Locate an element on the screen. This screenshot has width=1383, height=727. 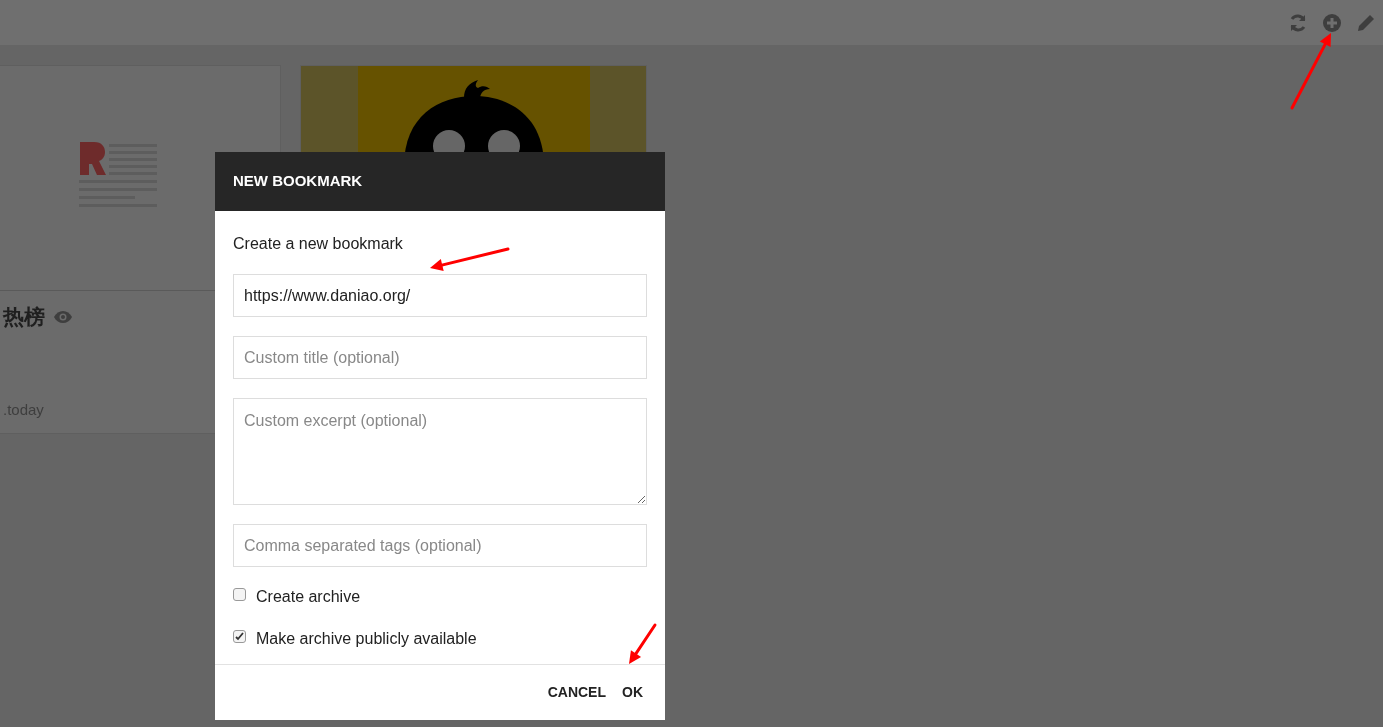
refresh-icon is located at coordinates (1298, 22).